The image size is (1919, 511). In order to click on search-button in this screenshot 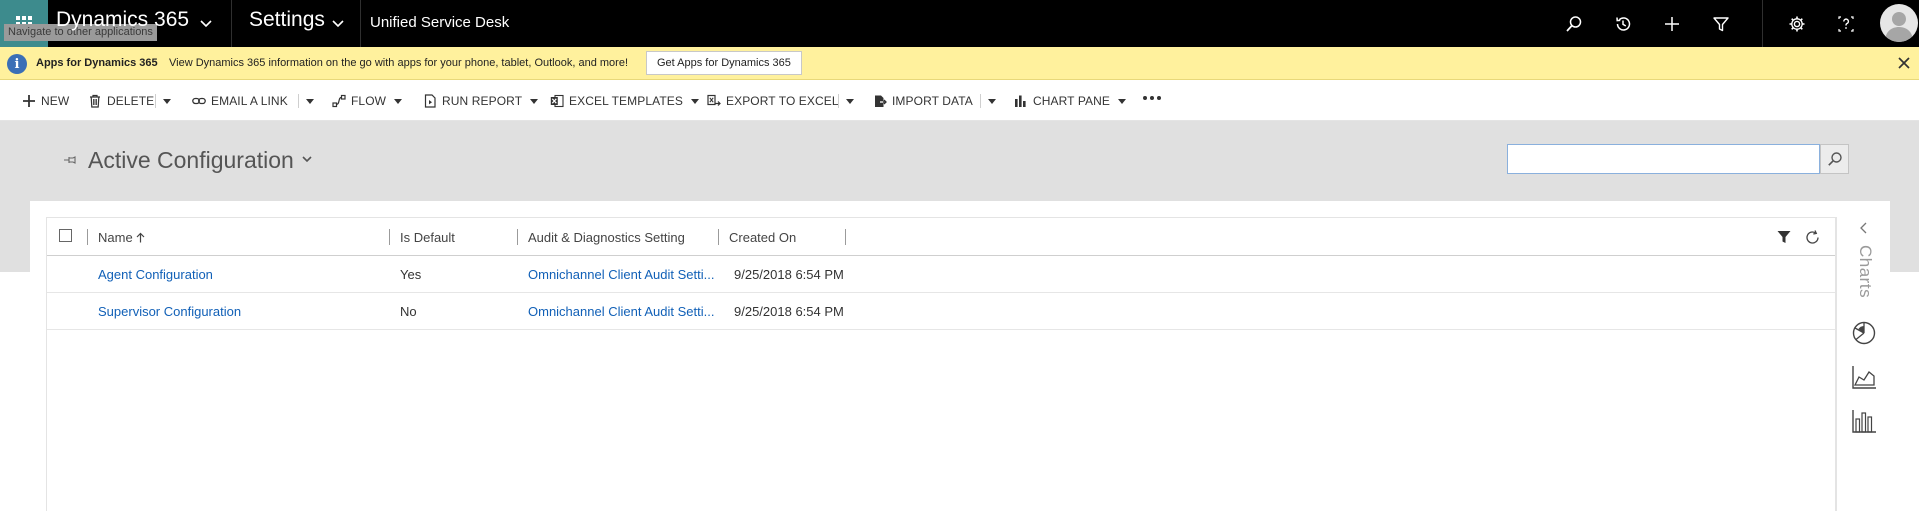, I will do `click(1834, 159)`.